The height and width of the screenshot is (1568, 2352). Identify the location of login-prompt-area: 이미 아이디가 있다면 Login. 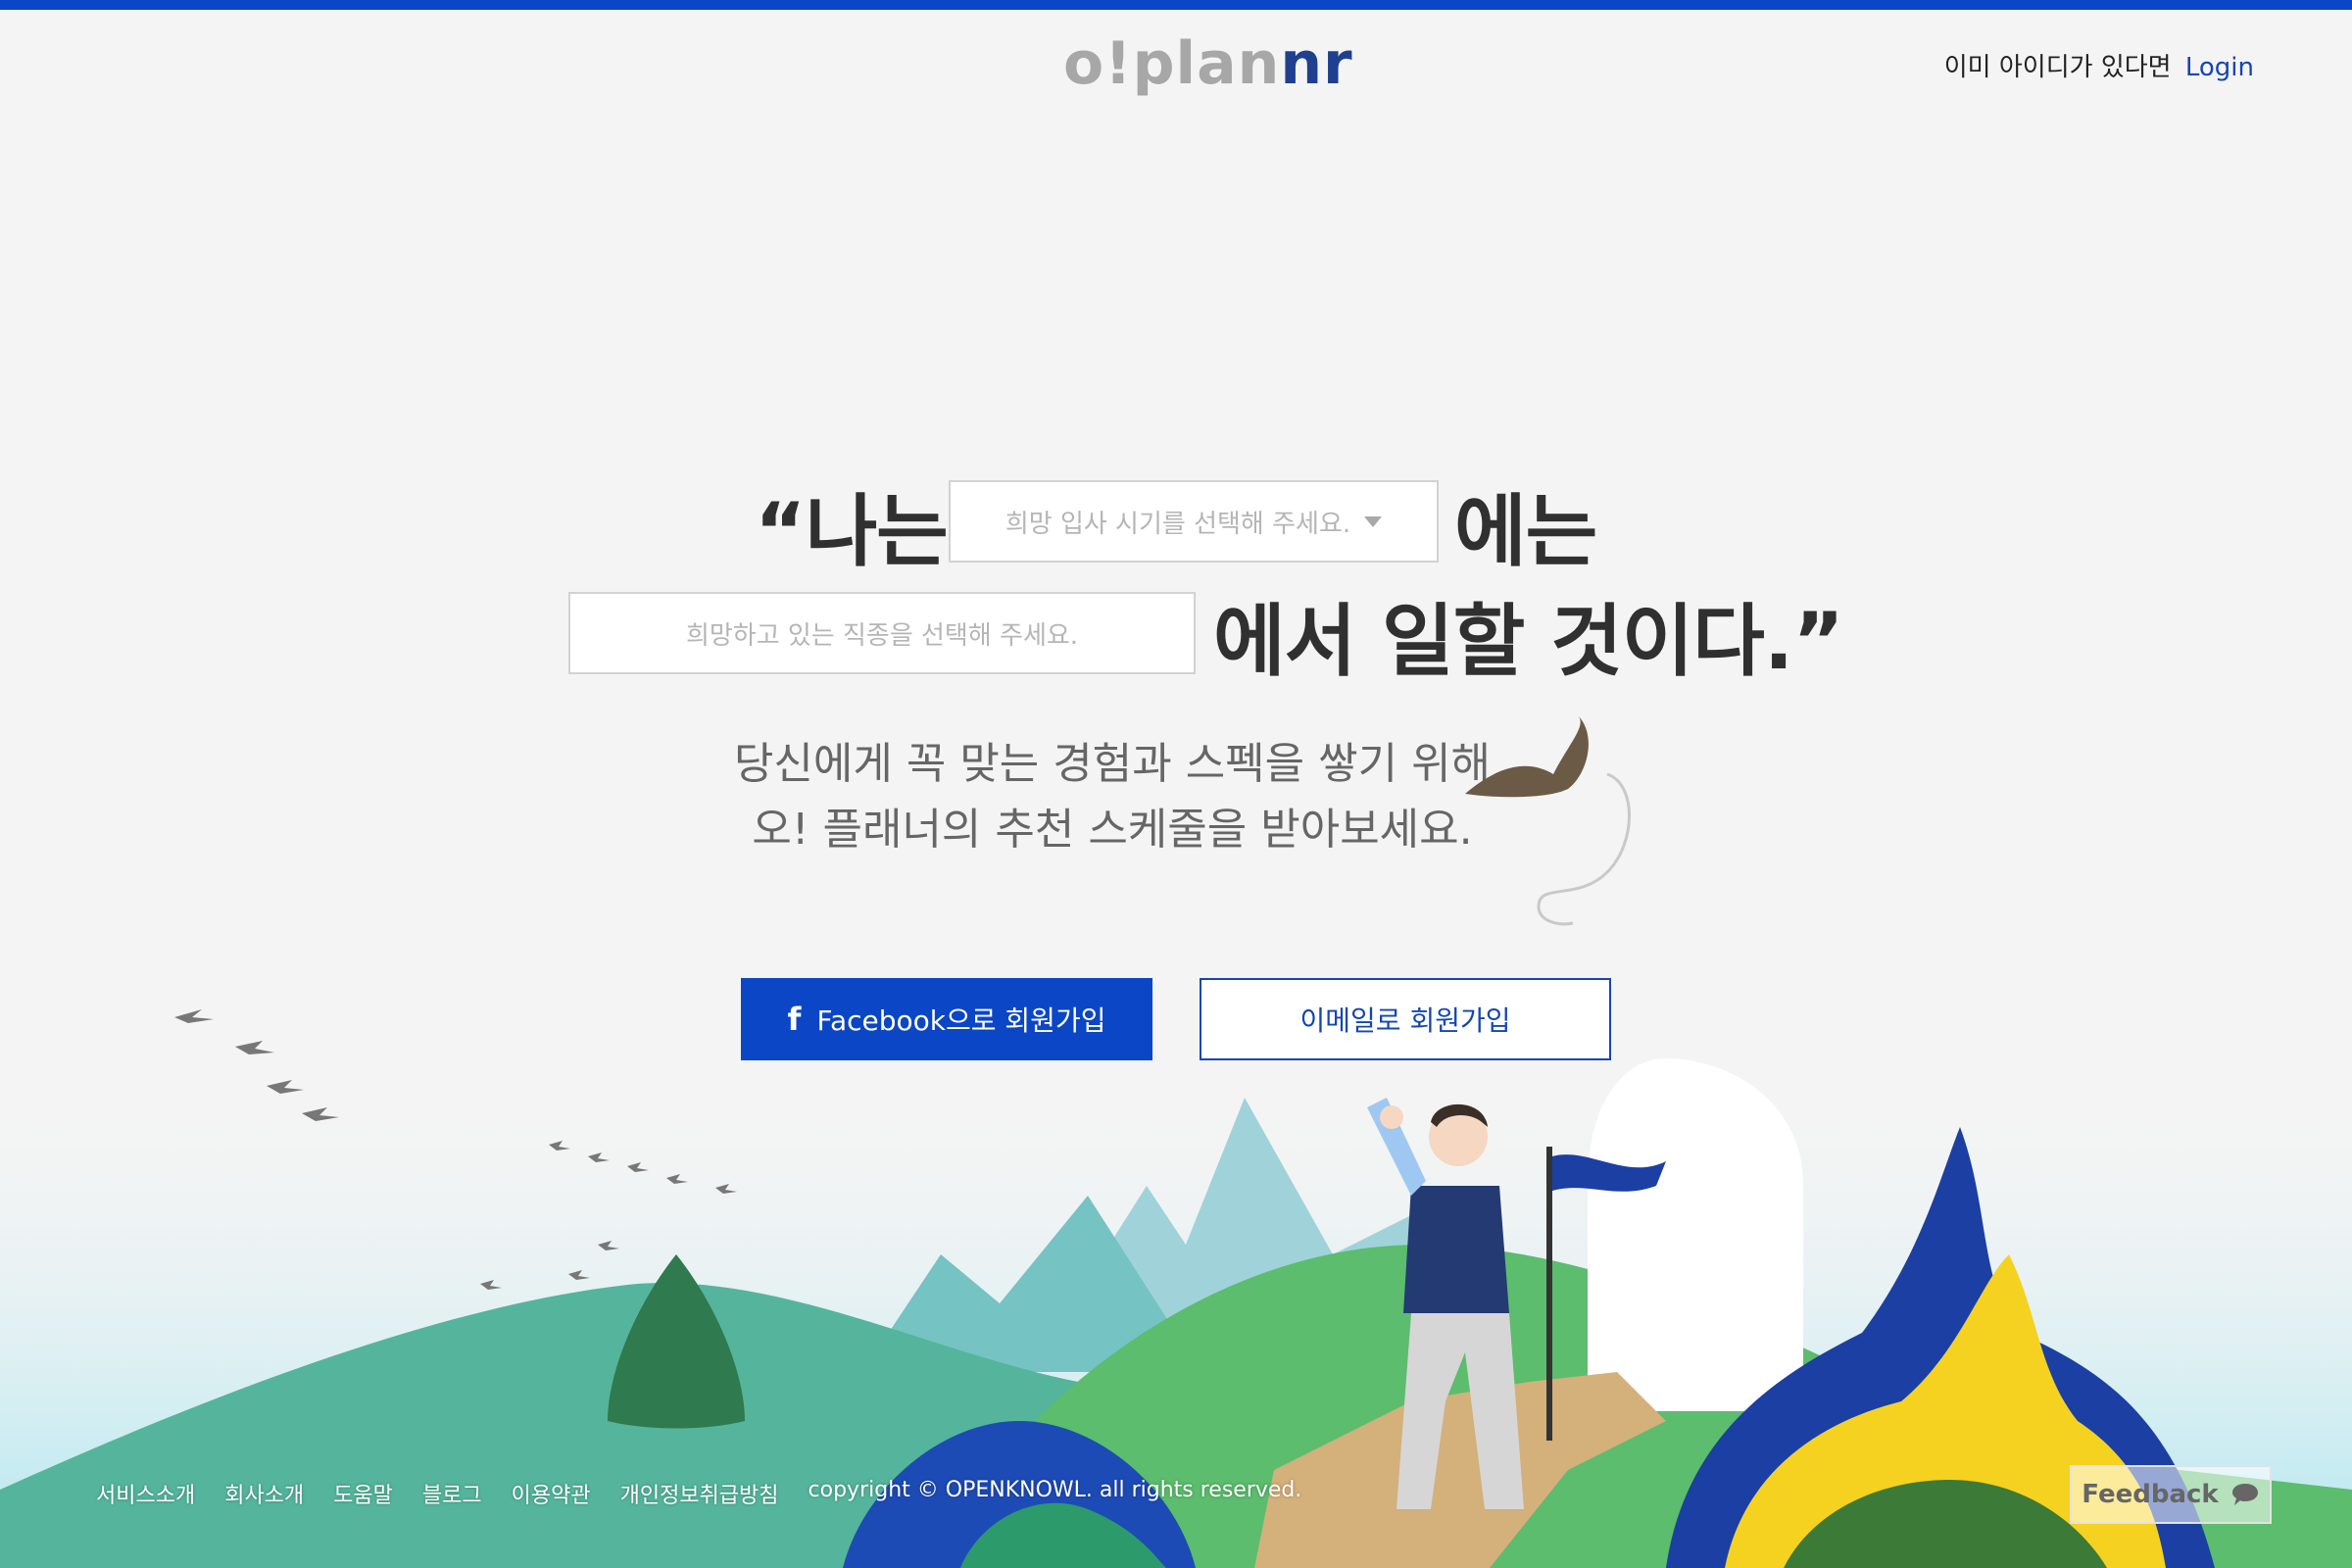
(2099, 65).